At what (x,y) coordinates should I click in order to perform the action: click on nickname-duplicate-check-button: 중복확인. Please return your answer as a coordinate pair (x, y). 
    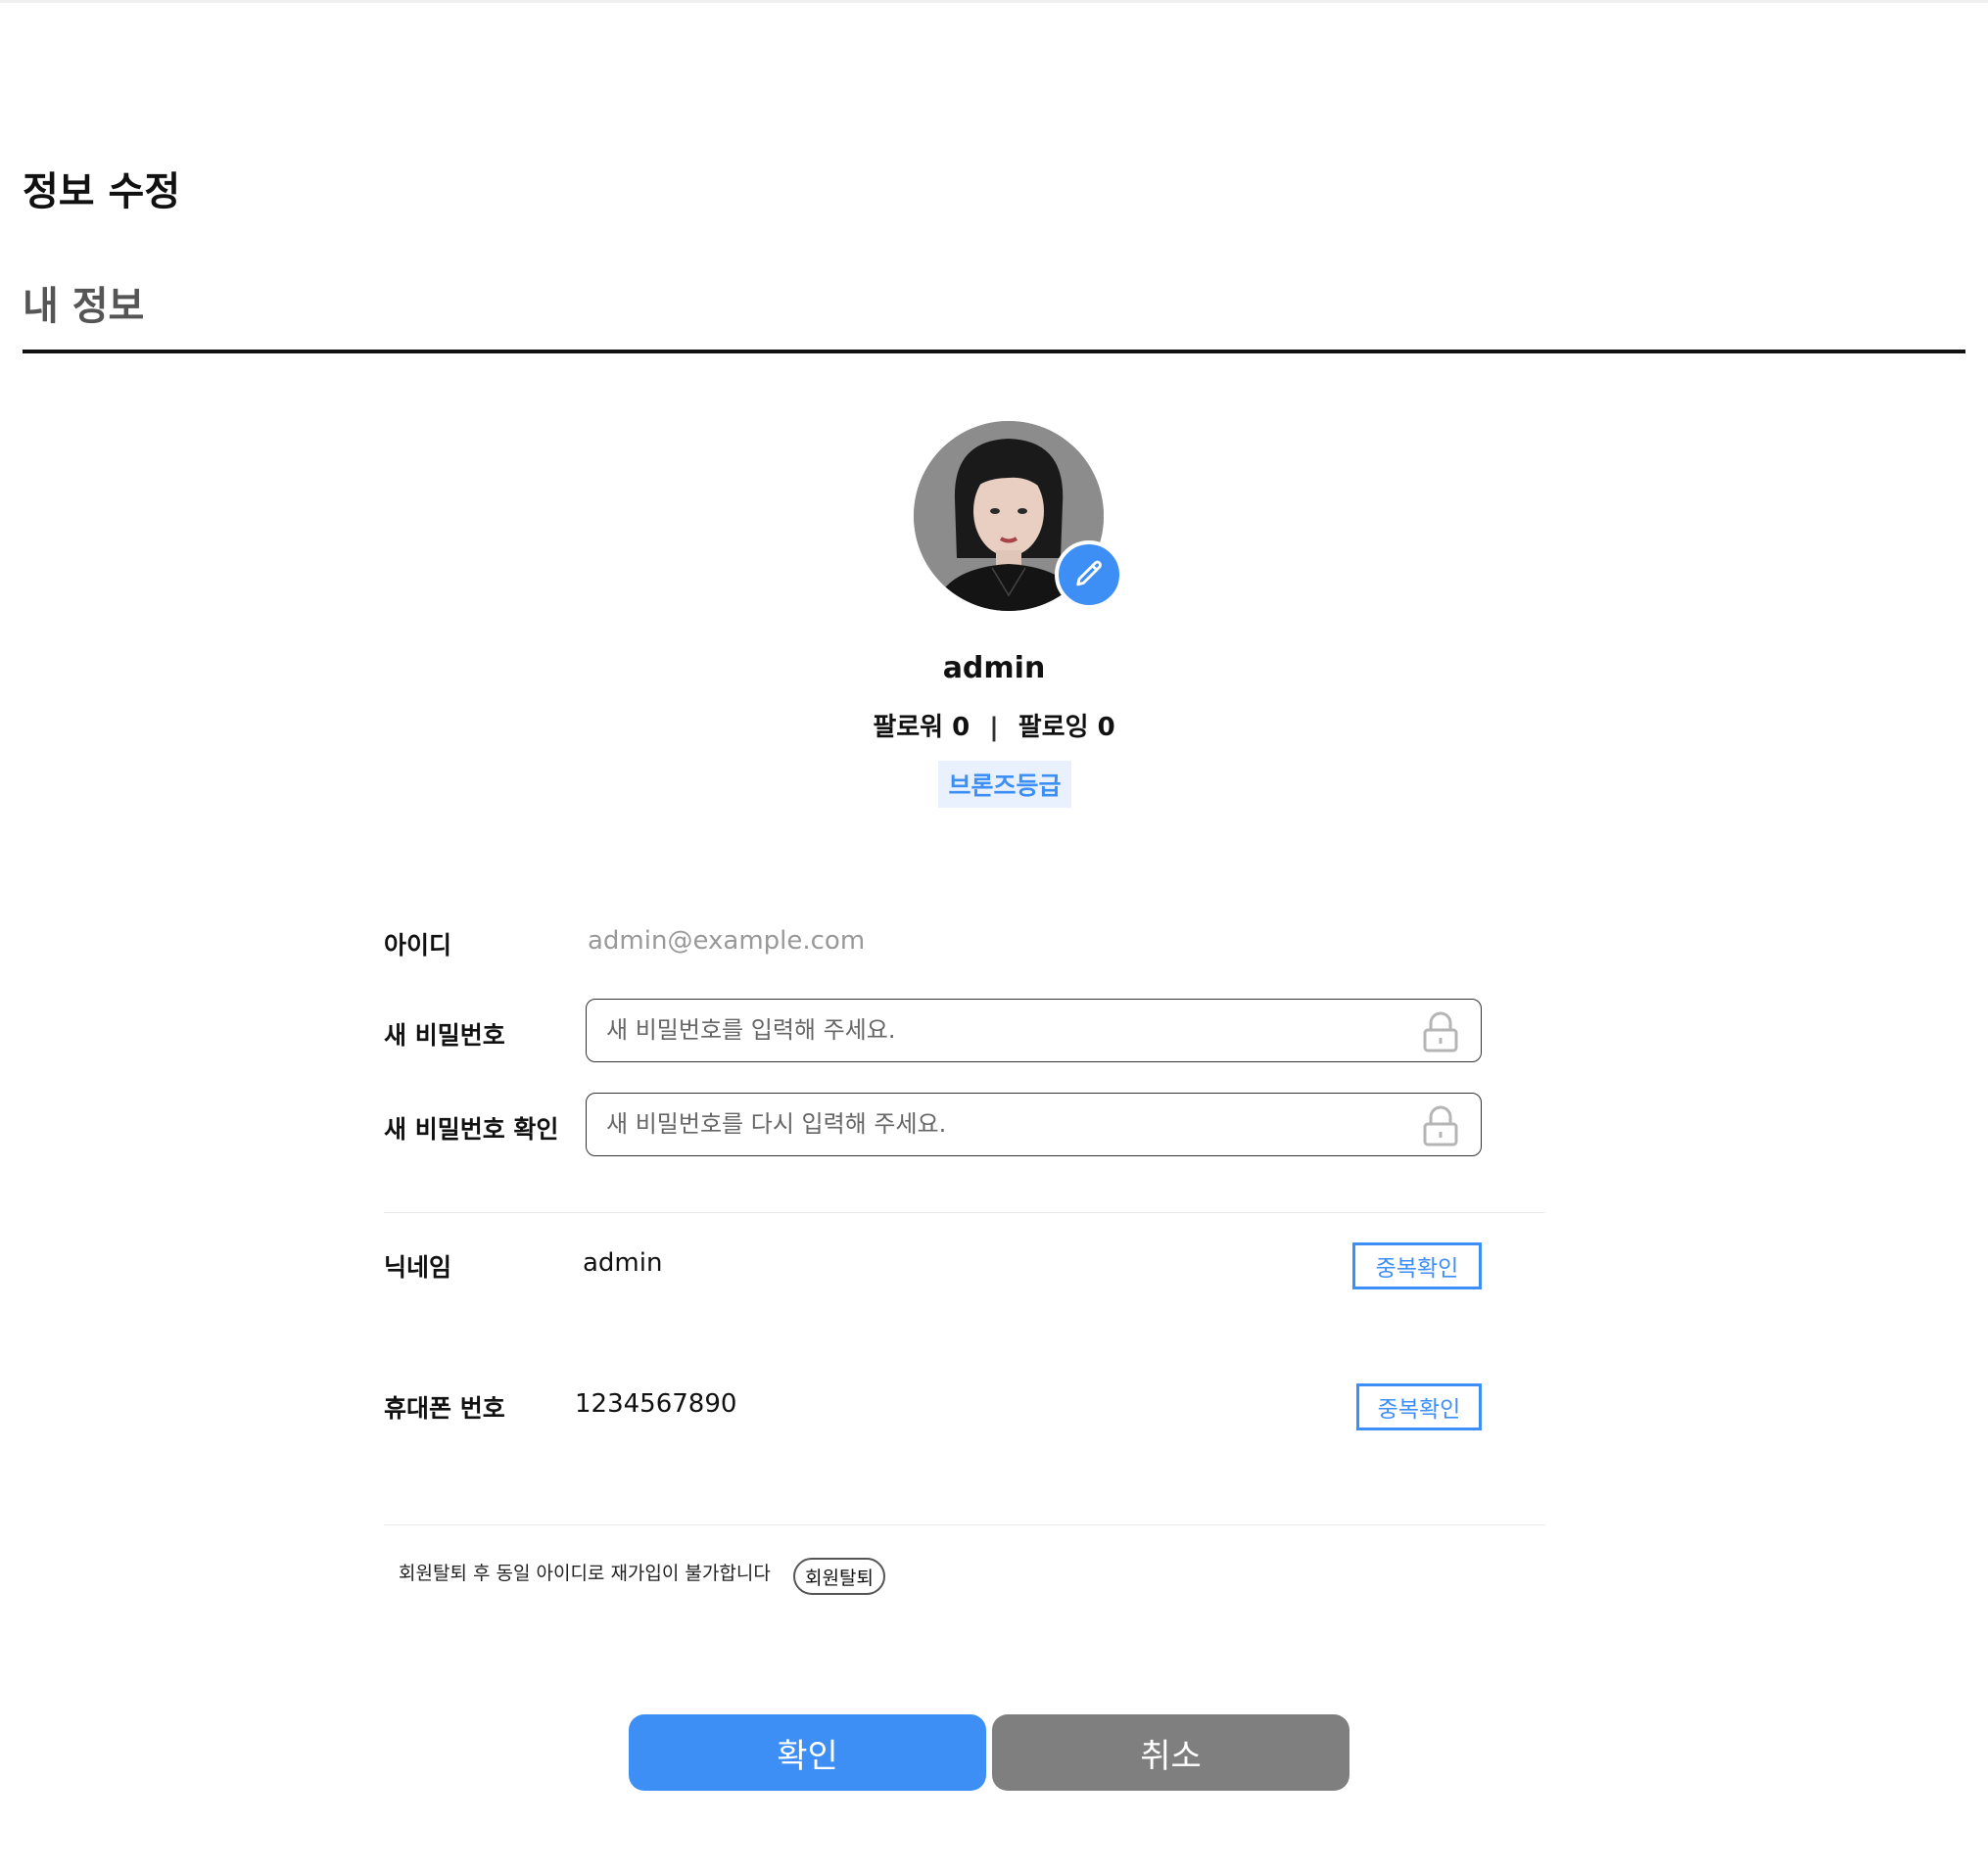
    Looking at the image, I should click on (1417, 1265).